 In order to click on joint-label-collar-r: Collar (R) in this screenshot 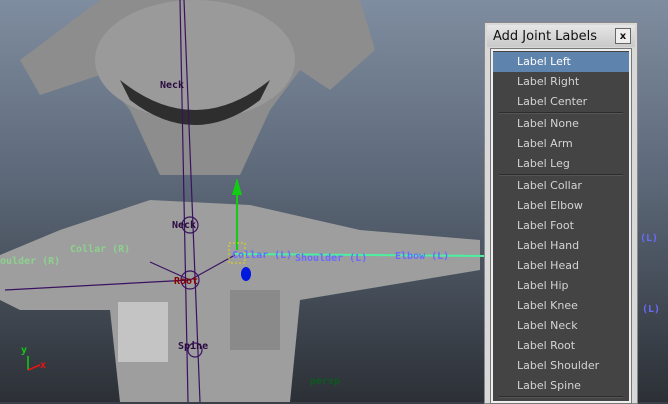, I will do `click(100, 249)`.